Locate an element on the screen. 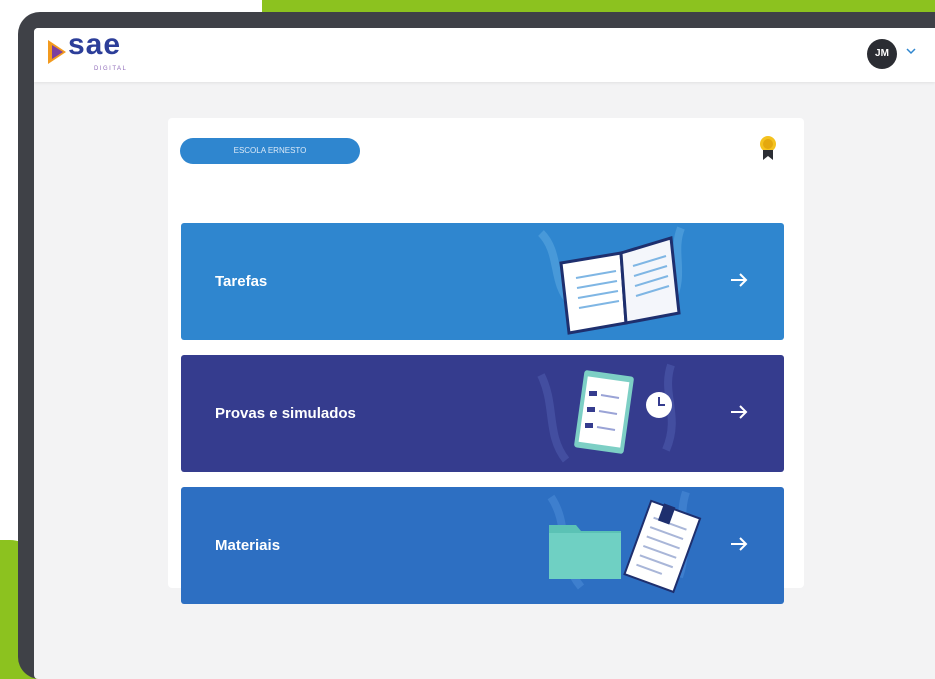 The height and width of the screenshot is (679, 935). app-header: sae DIGITAL JM is located at coordinates (484, 55).